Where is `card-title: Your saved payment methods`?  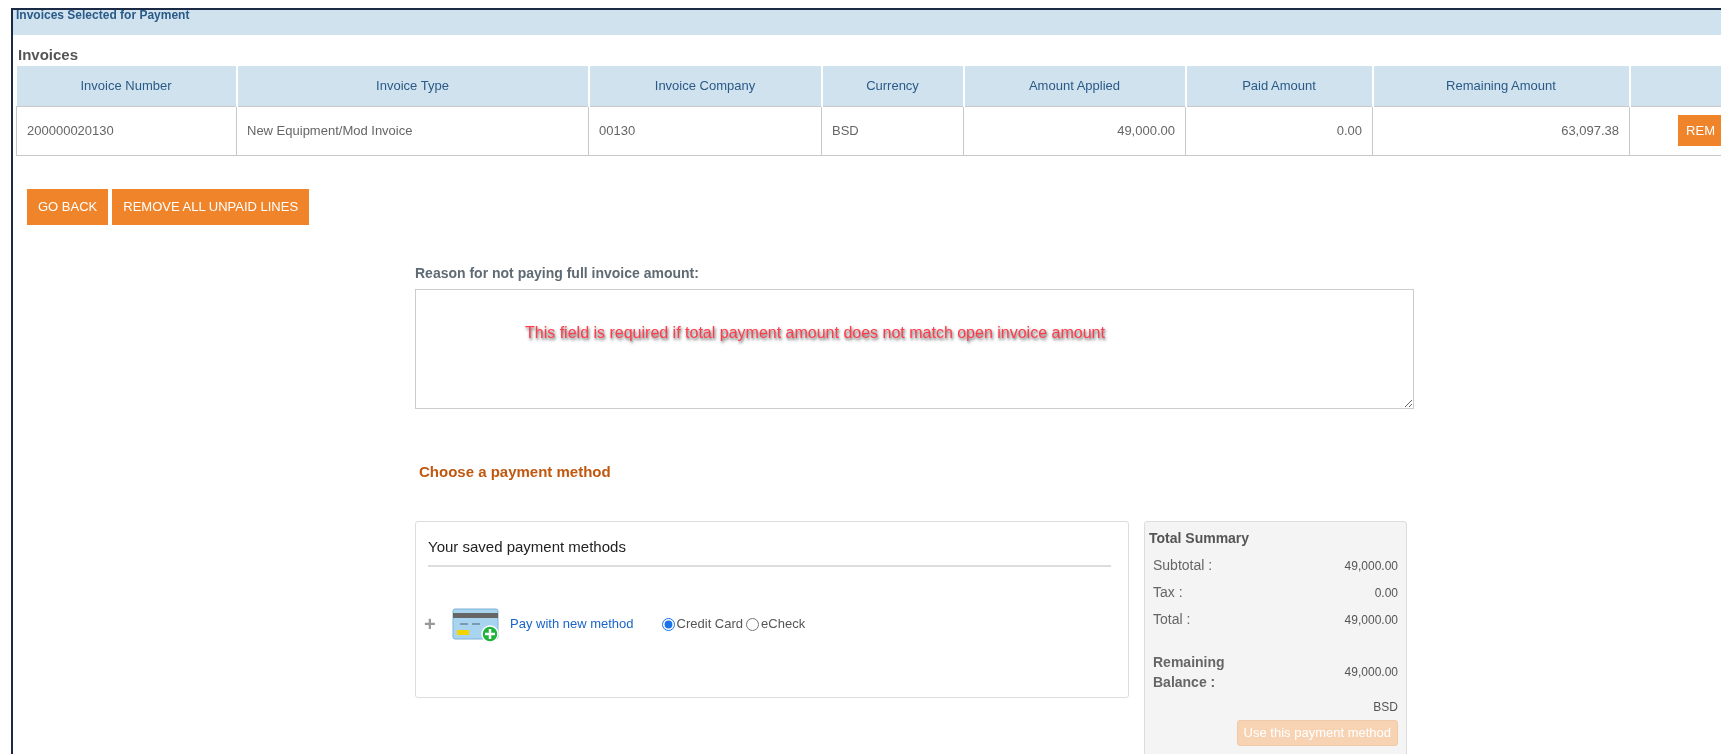
card-title: Your saved payment methods is located at coordinates (769, 551).